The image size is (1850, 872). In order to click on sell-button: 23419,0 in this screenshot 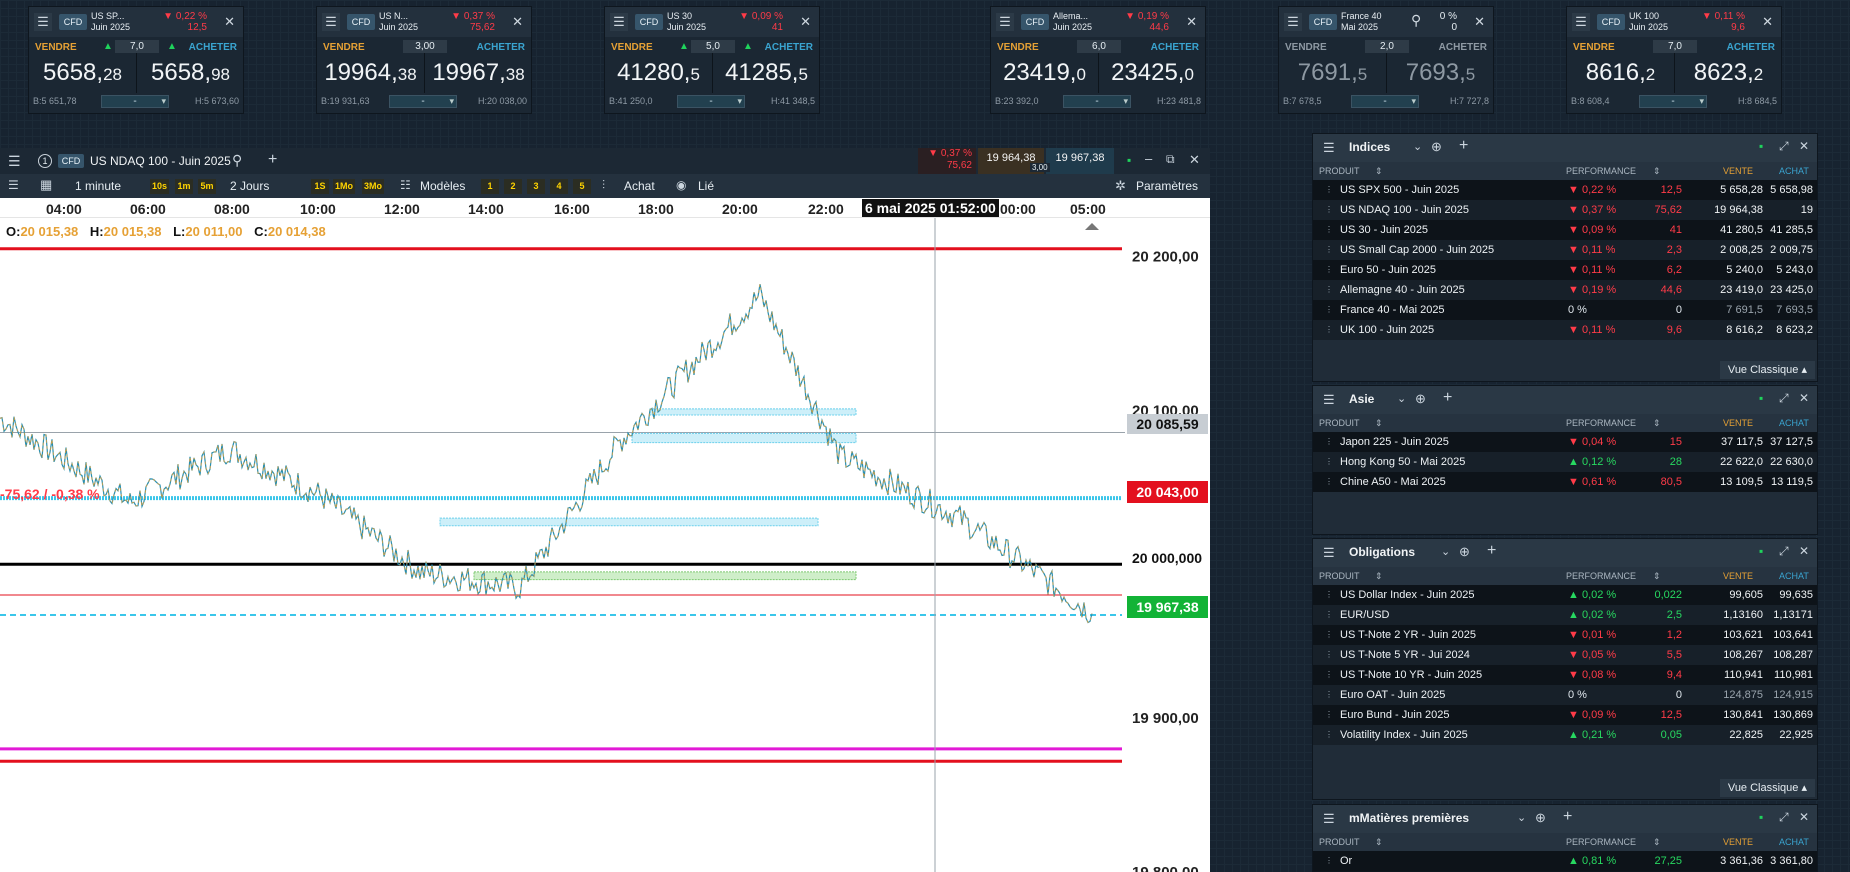, I will do `click(1044, 73)`.